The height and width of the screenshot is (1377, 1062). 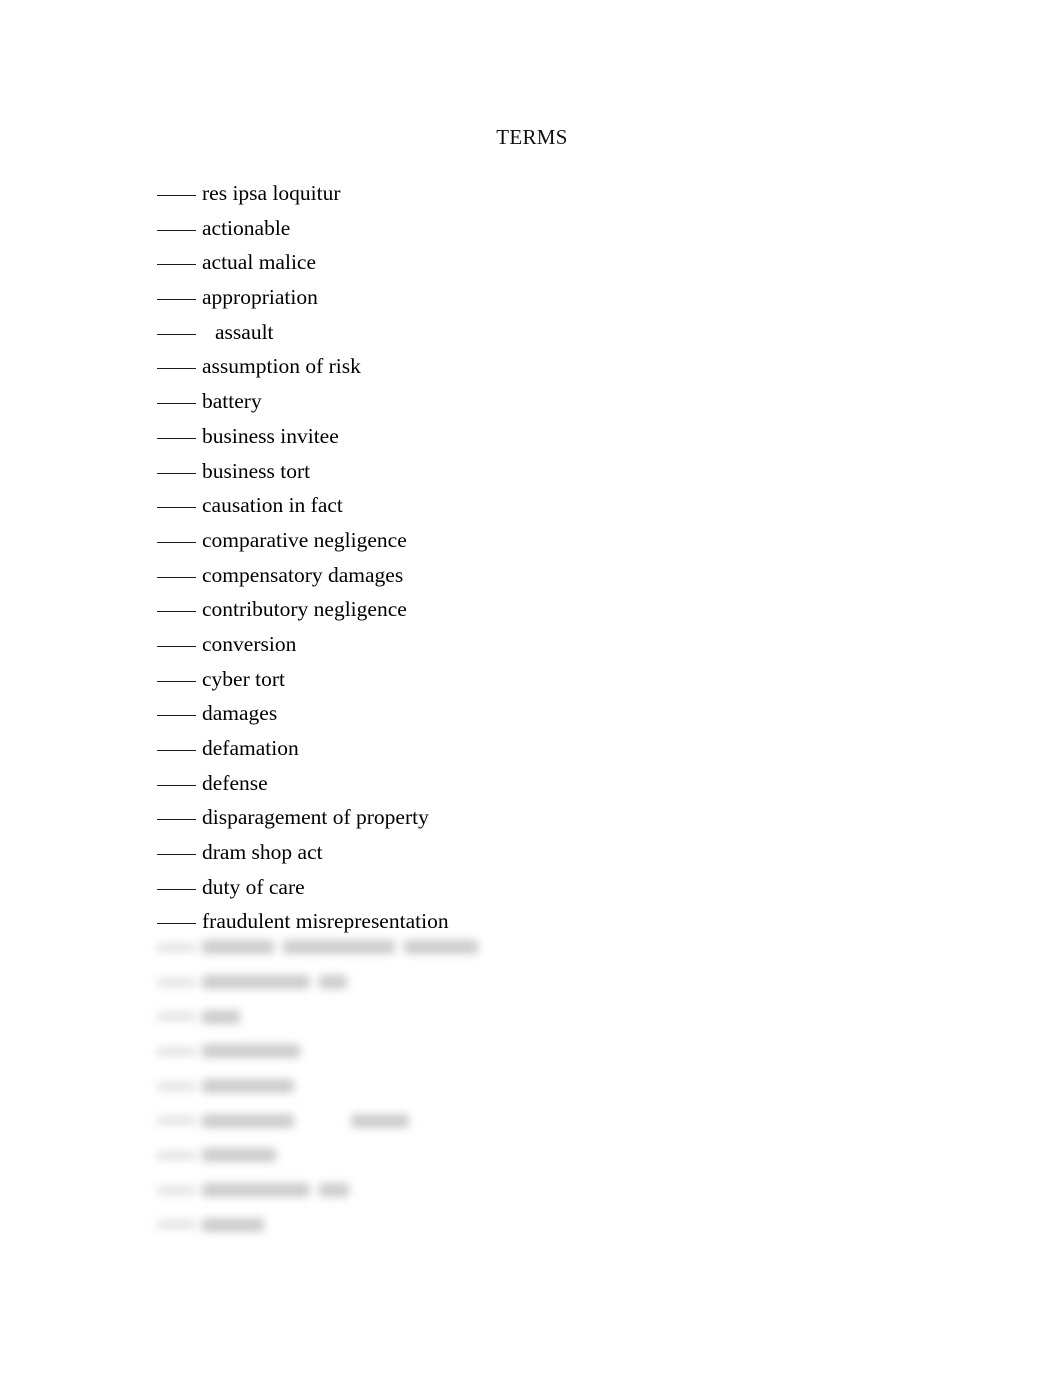 I want to click on term-label: conversion, so click(x=249, y=643).